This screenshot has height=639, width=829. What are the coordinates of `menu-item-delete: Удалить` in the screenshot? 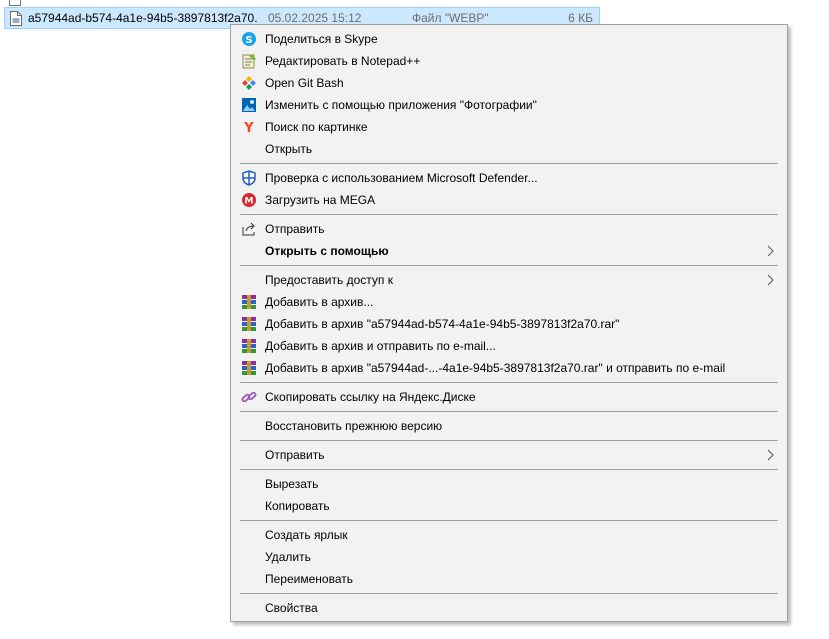 It's located at (509, 557).